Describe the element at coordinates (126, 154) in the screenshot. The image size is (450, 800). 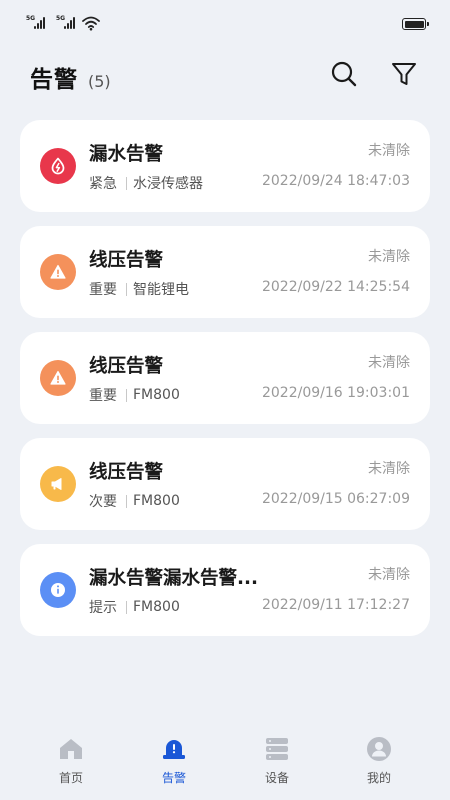
I see `alarm-title: 漏水告警` at that location.